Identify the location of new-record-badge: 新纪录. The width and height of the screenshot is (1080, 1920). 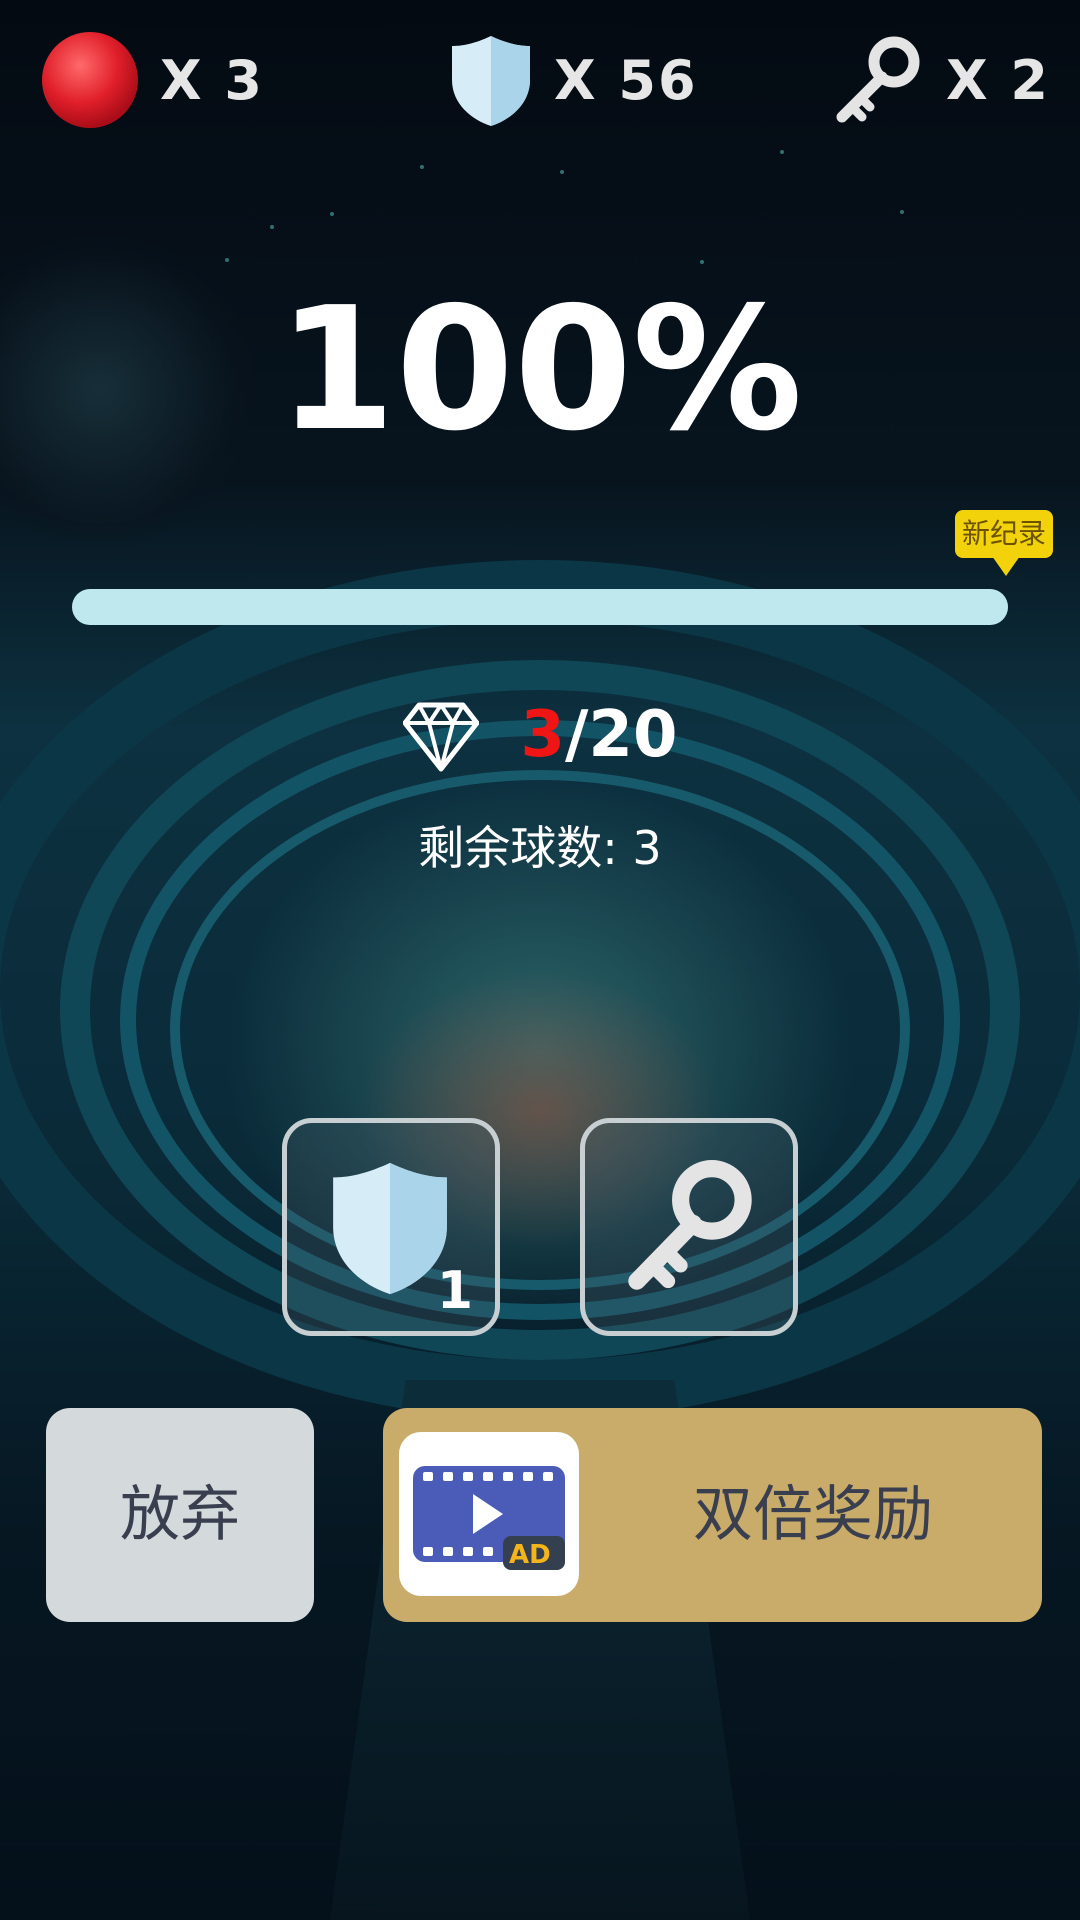
(1004, 534).